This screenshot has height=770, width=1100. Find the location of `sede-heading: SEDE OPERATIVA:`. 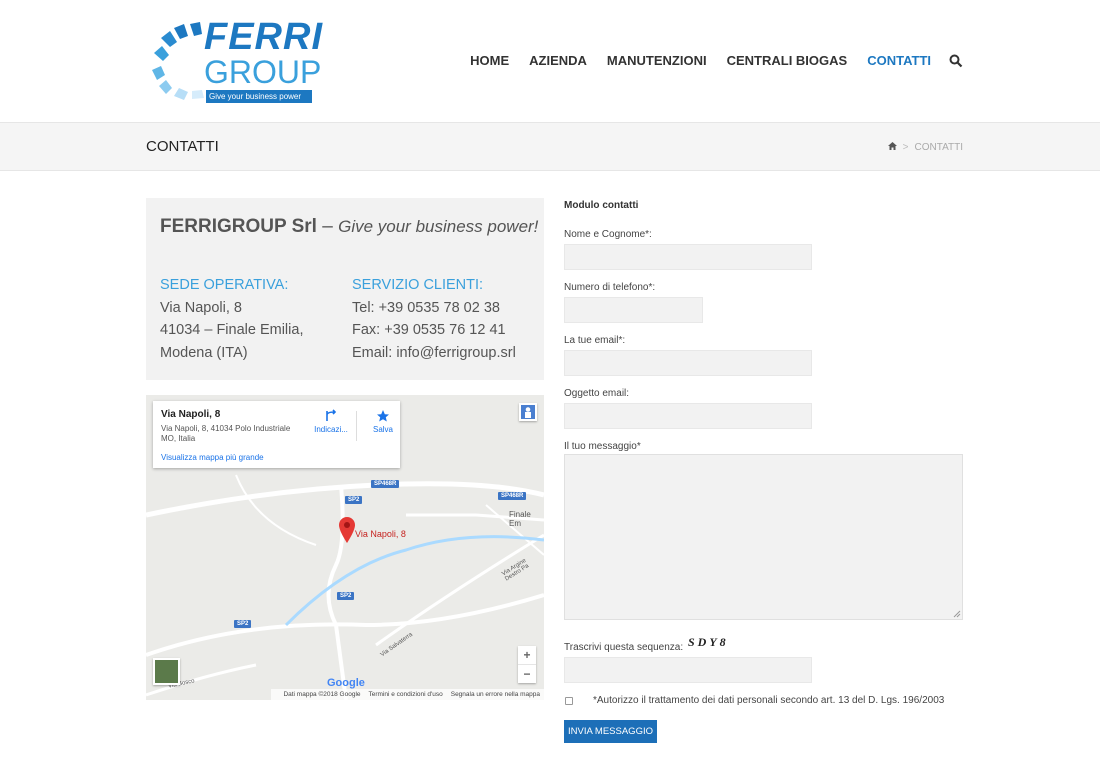

sede-heading: SEDE OPERATIVA: is located at coordinates (224, 285).